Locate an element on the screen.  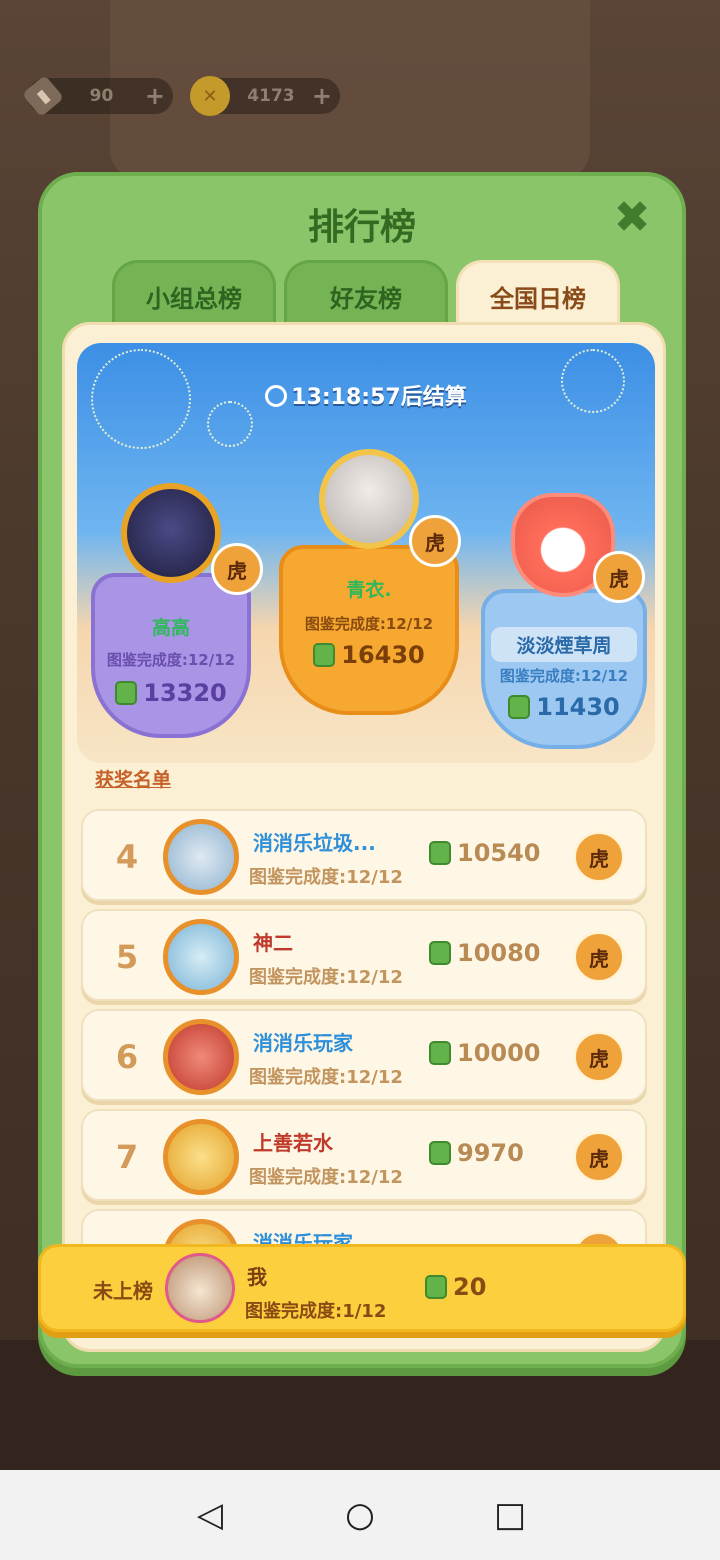
coin-add-icon: + is located at coordinates (322, 96).